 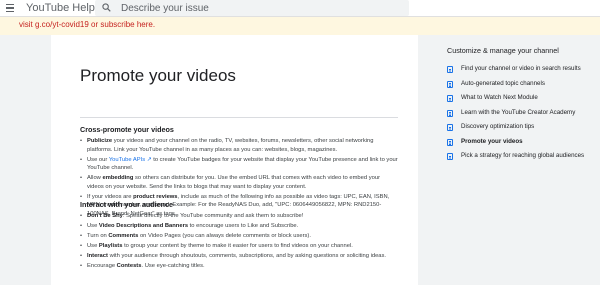 What do you see at coordinates (130, 160) in the screenshot?
I see `youtube-apis-link: YouTube APIs ↗` at bounding box center [130, 160].